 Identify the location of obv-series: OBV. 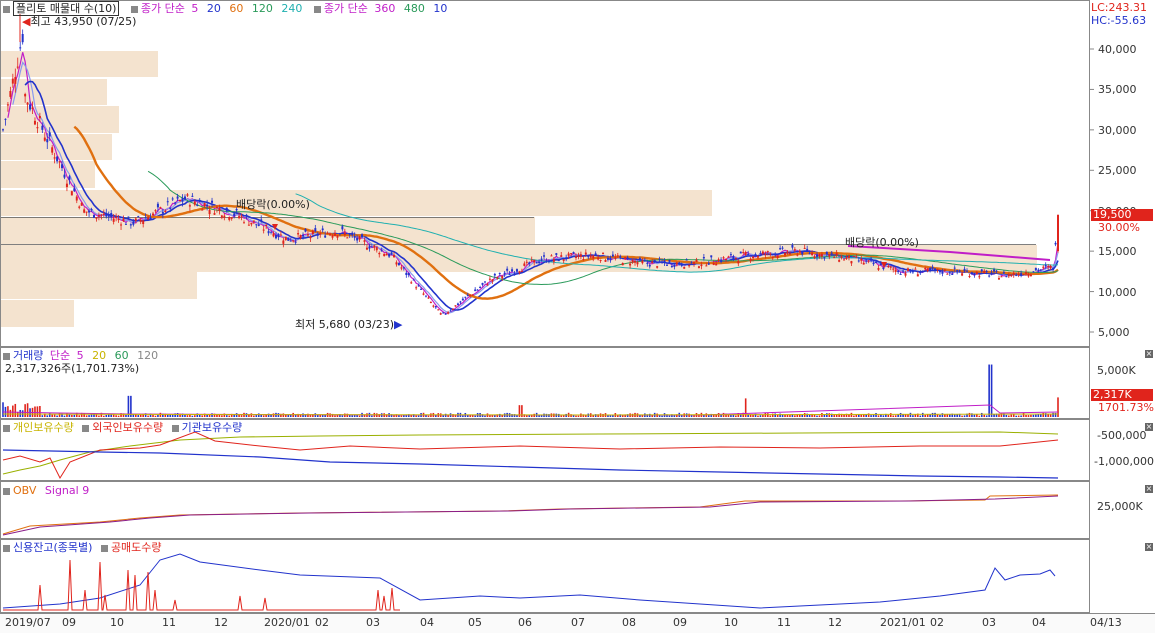
(24, 490).